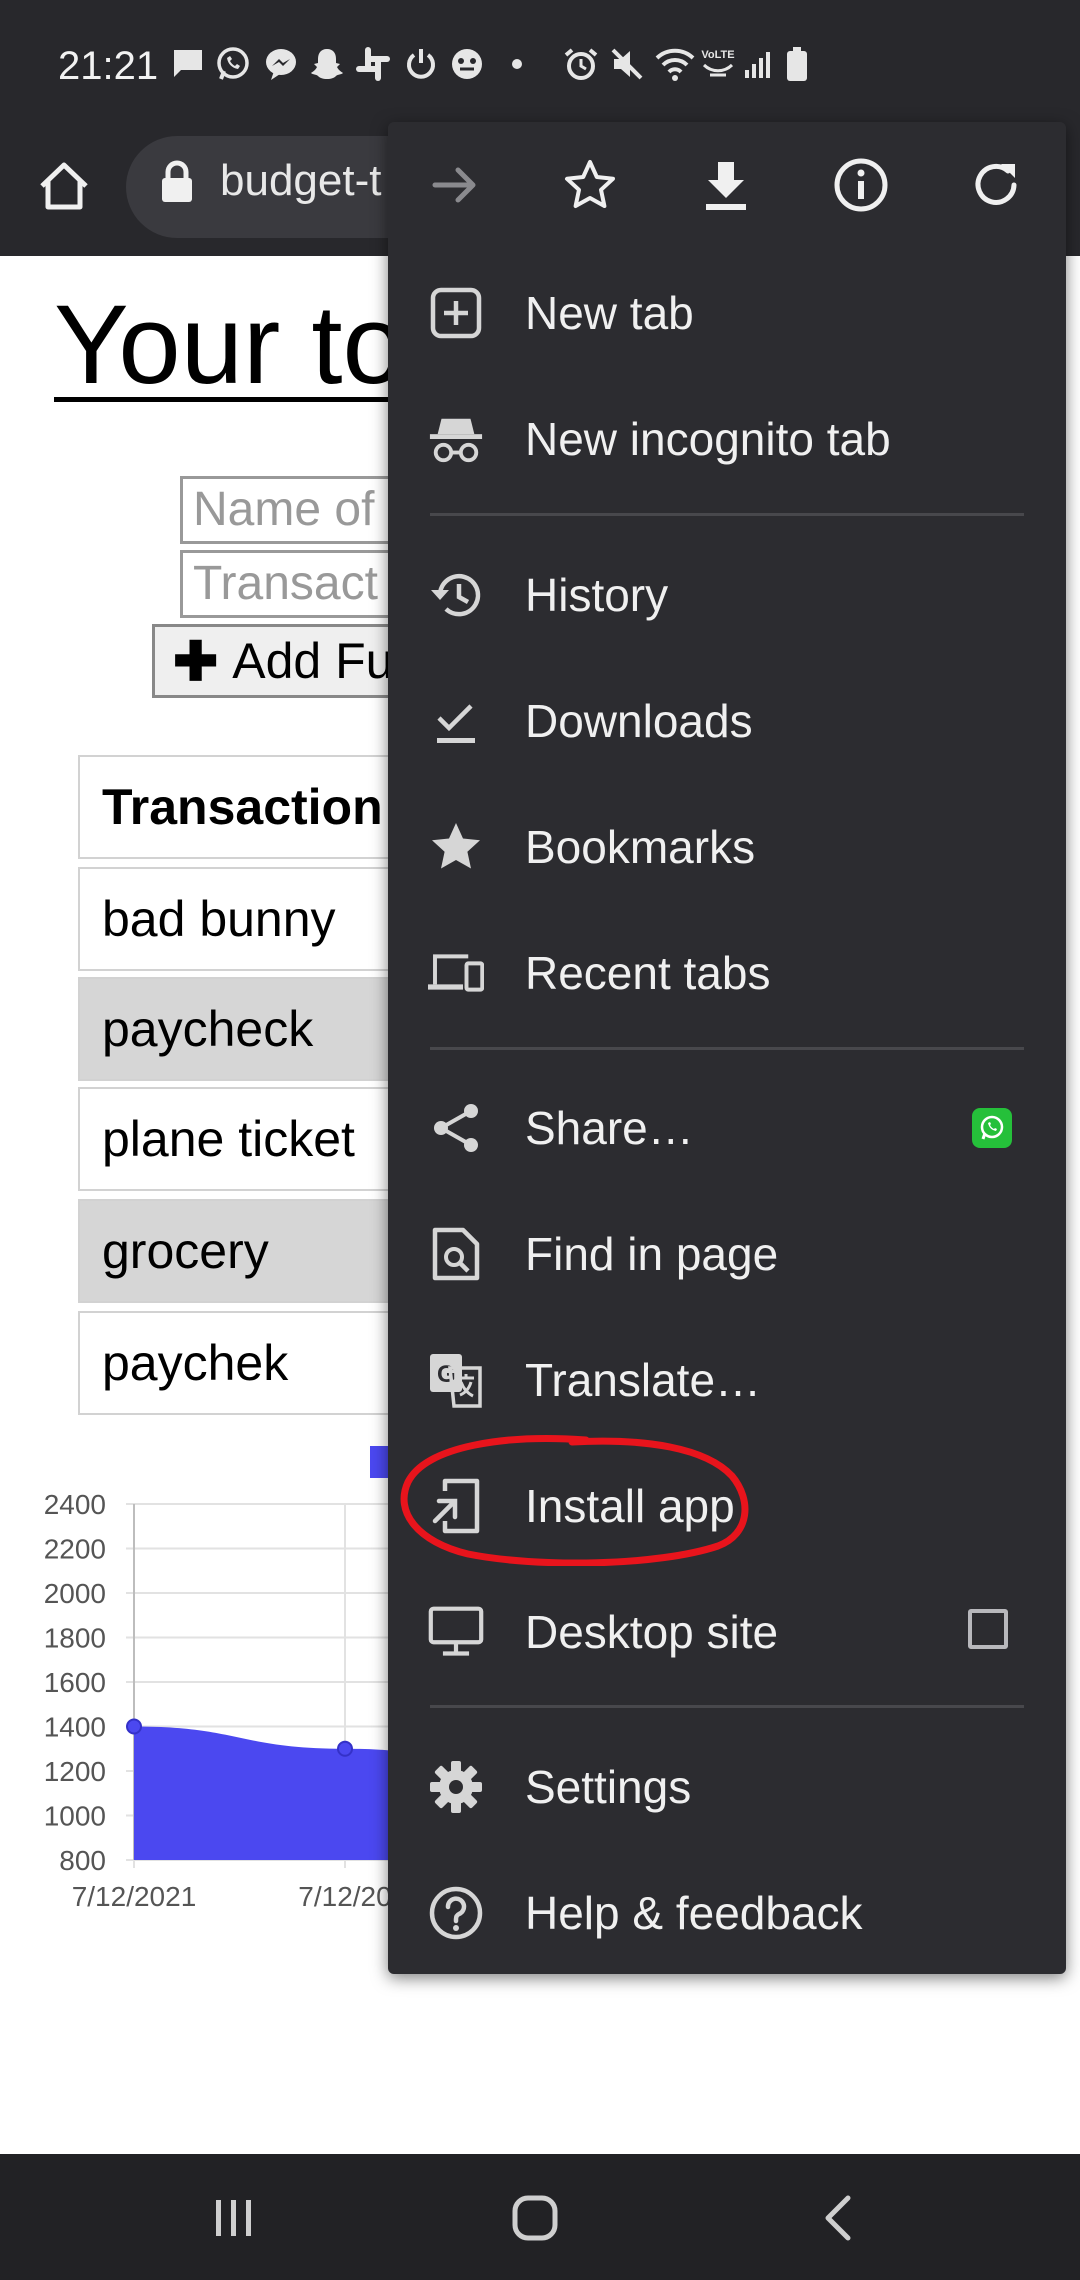 This screenshot has width=1080, height=2280. I want to click on menu-label: Desktop site, so click(652, 1632).